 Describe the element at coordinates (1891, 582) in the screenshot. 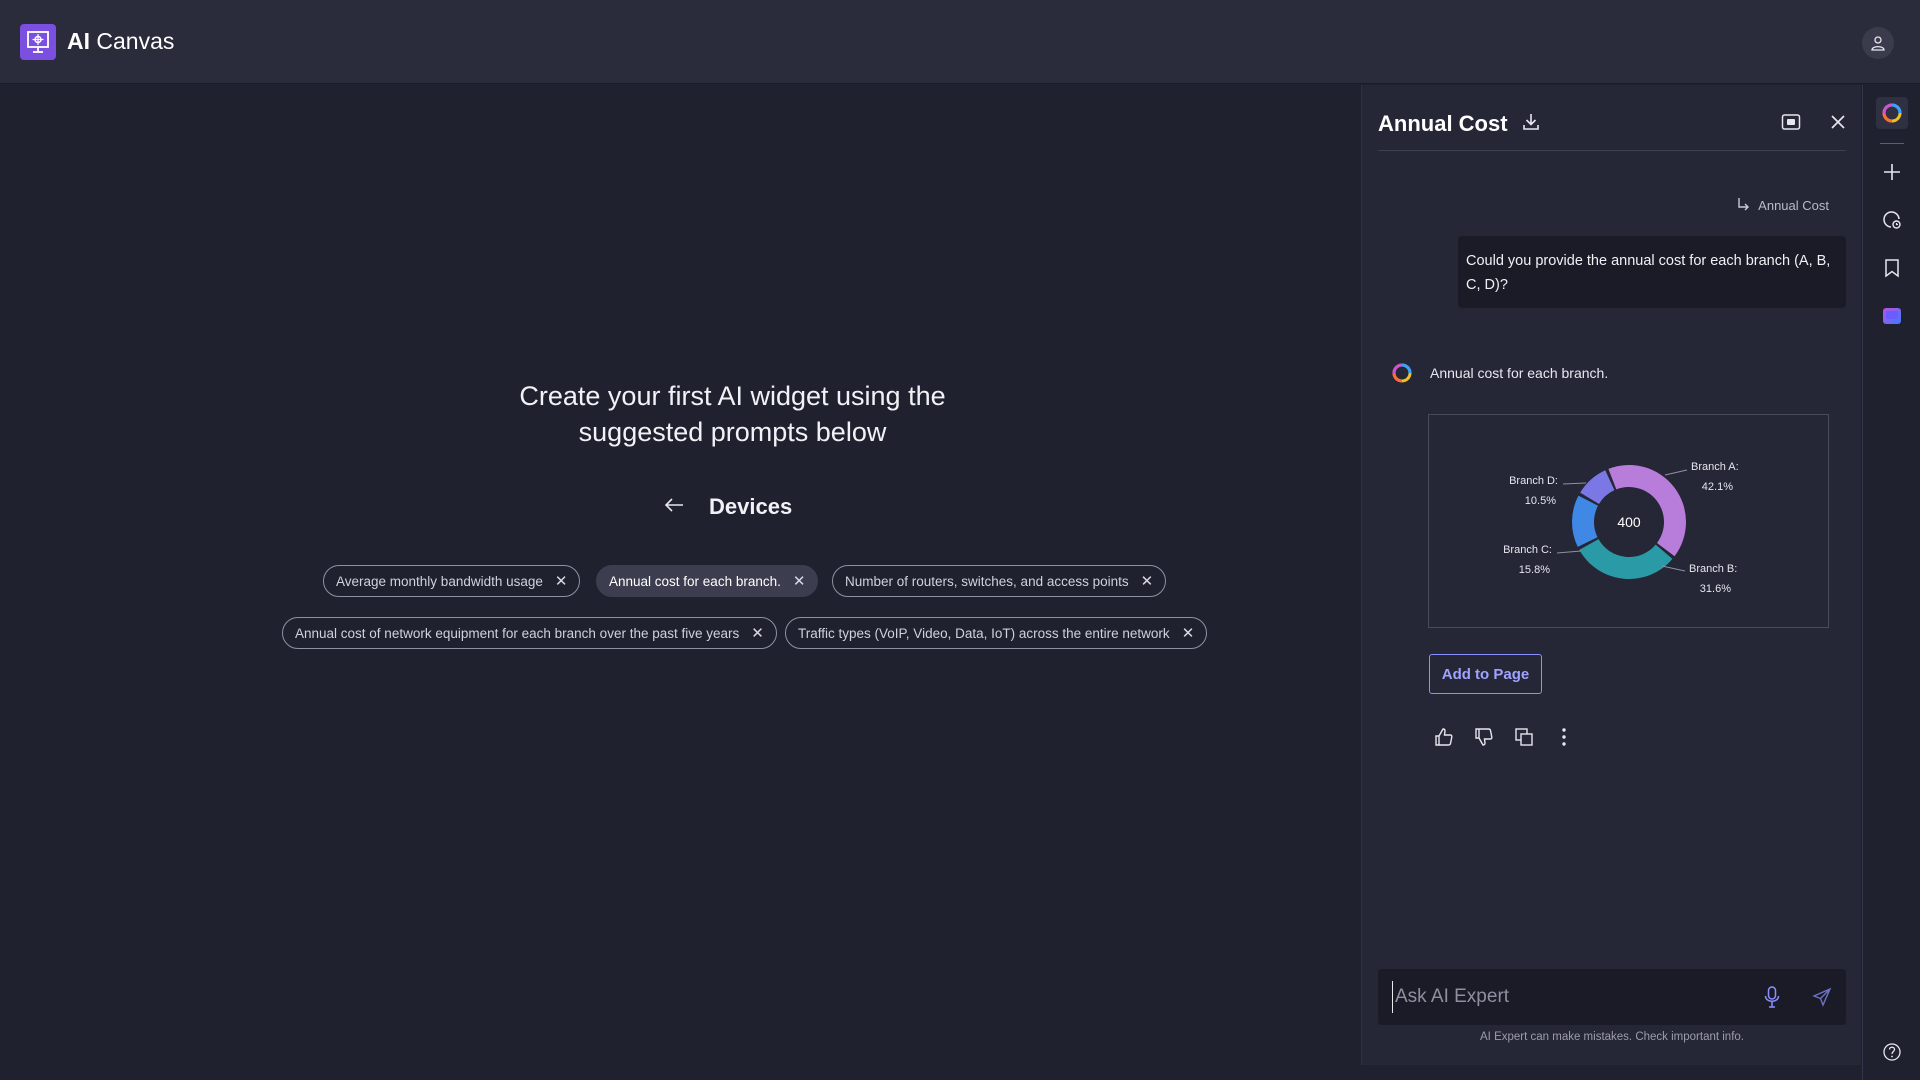

I see `right-rail` at that location.